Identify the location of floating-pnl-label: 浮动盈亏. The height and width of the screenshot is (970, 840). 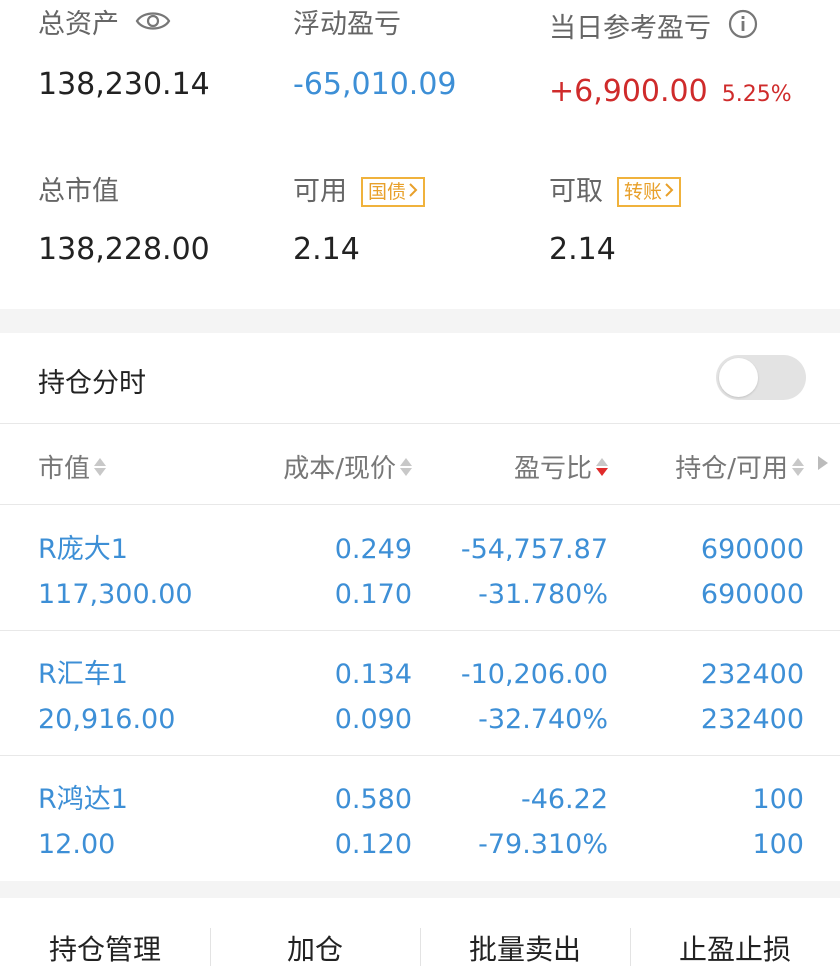
(347, 24).